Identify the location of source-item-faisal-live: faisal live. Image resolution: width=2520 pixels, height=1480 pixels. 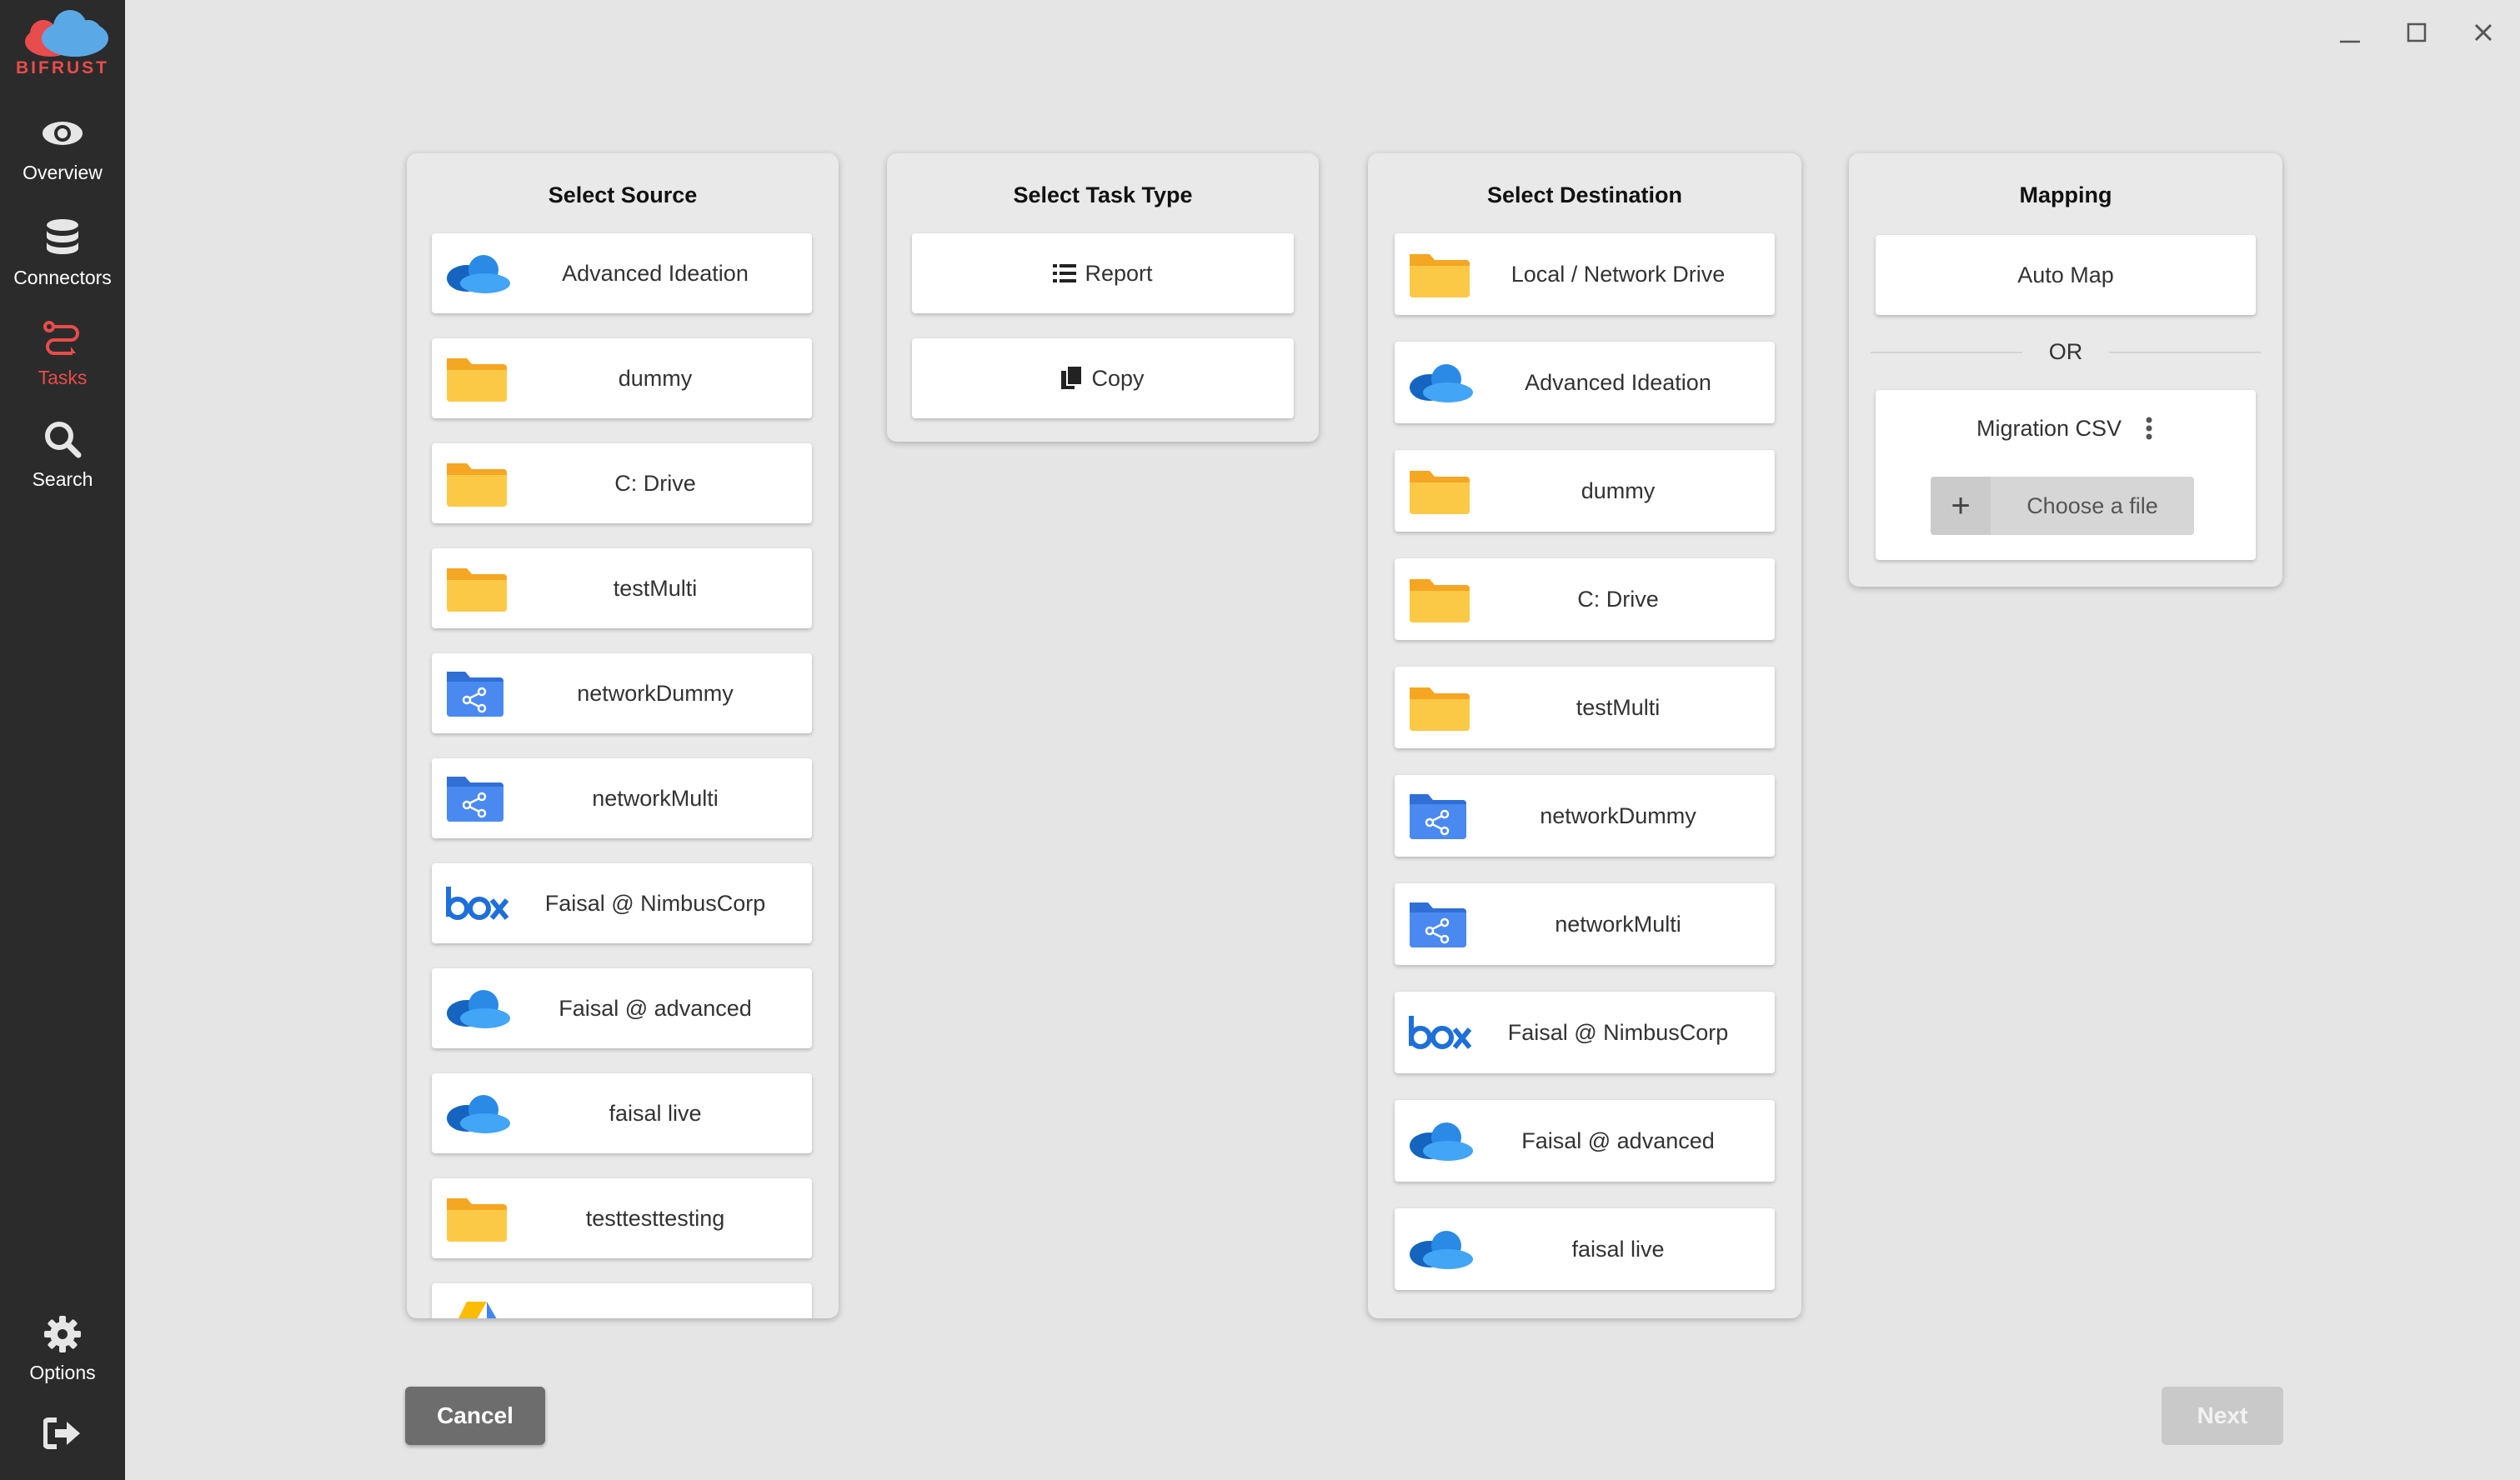
(622, 1113).